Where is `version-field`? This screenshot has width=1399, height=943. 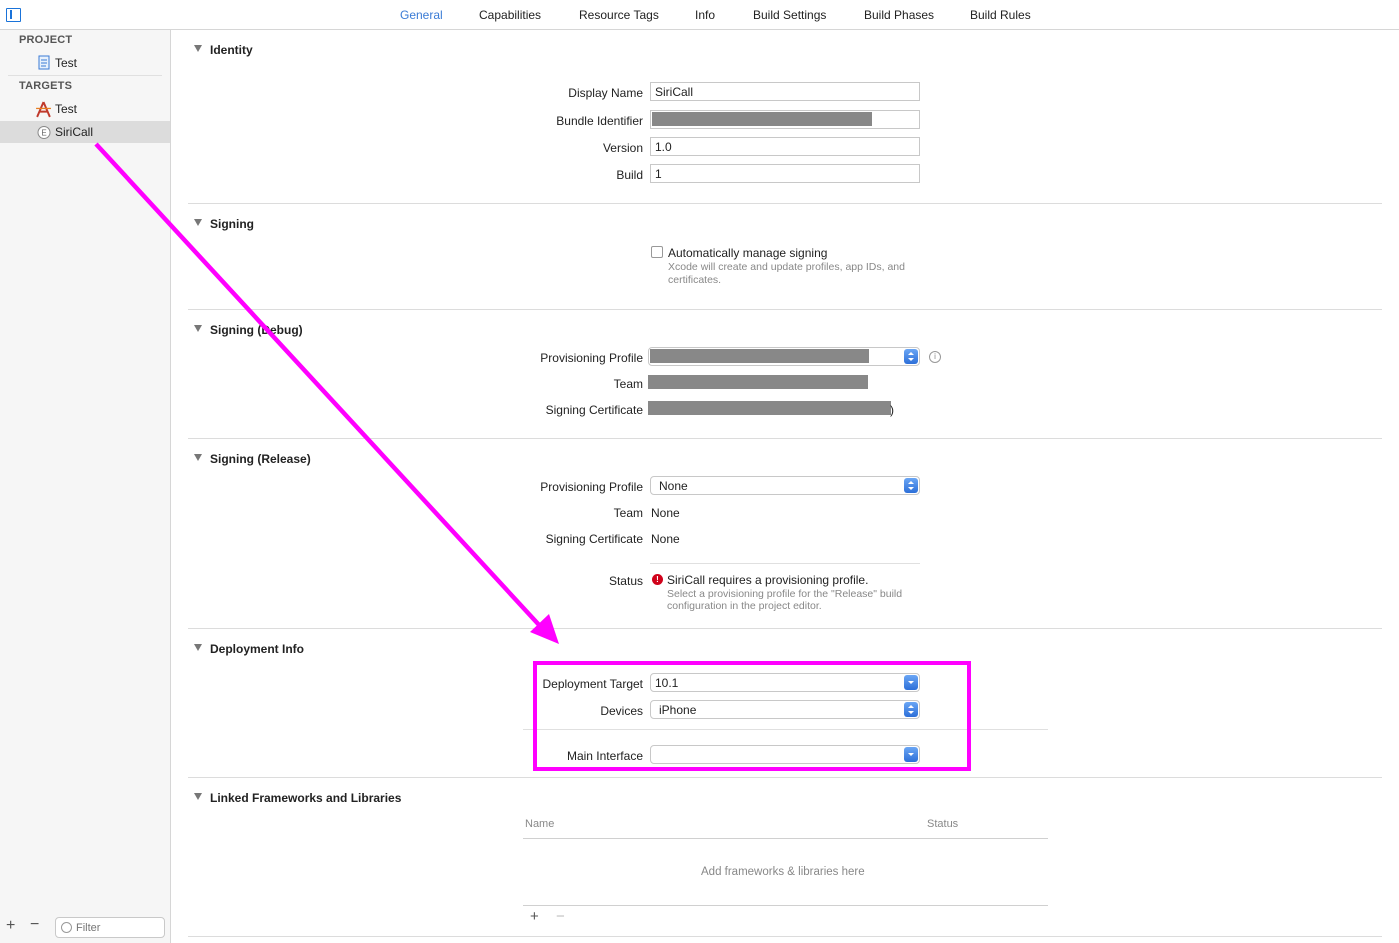 version-field is located at coordinates (785, 146).